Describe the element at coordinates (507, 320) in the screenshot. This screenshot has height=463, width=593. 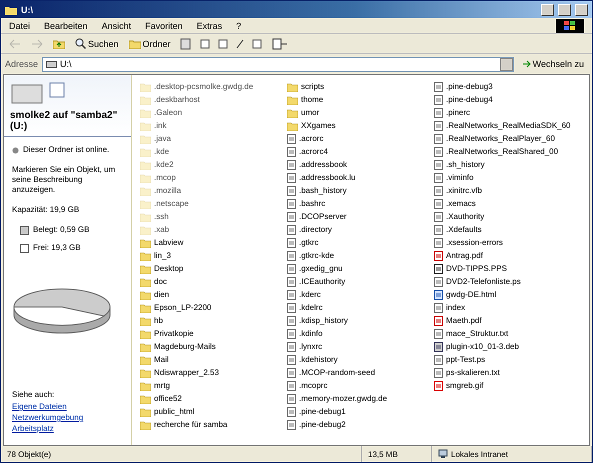
I see `file-item: Maeth.pdf` at that location.